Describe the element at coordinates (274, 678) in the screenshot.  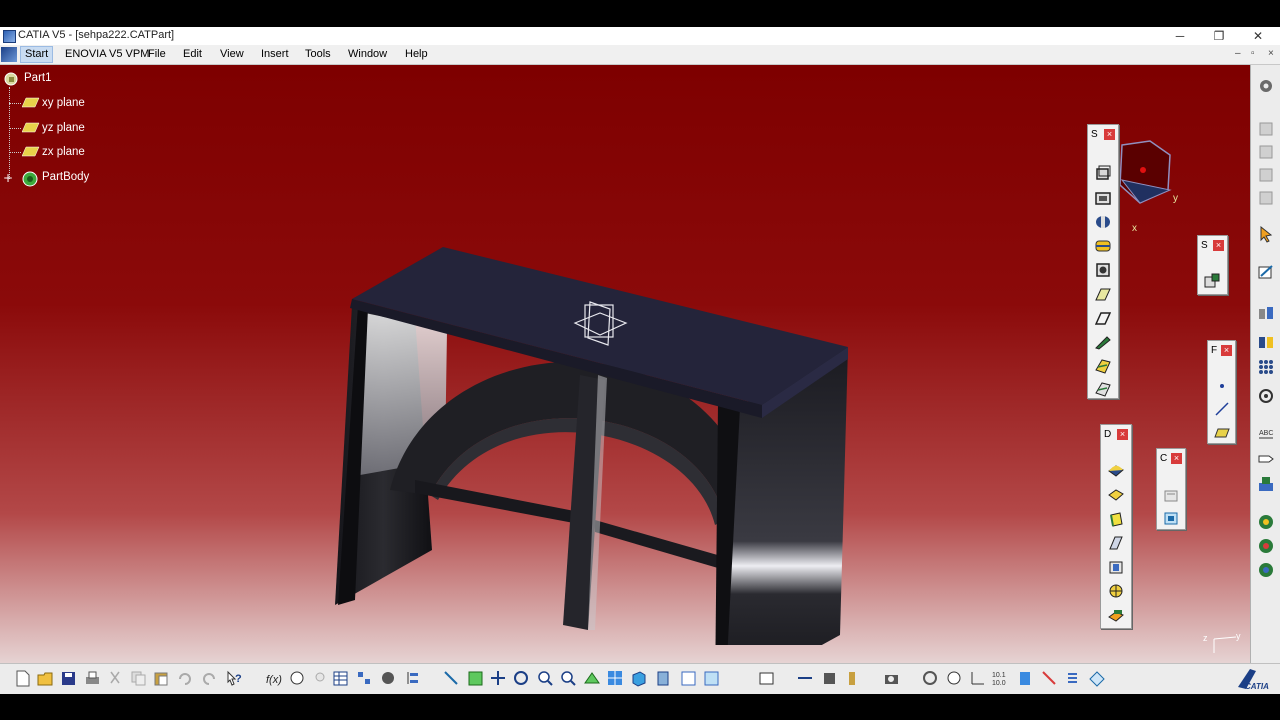
I see `formula-icon: f(x)` at that location.